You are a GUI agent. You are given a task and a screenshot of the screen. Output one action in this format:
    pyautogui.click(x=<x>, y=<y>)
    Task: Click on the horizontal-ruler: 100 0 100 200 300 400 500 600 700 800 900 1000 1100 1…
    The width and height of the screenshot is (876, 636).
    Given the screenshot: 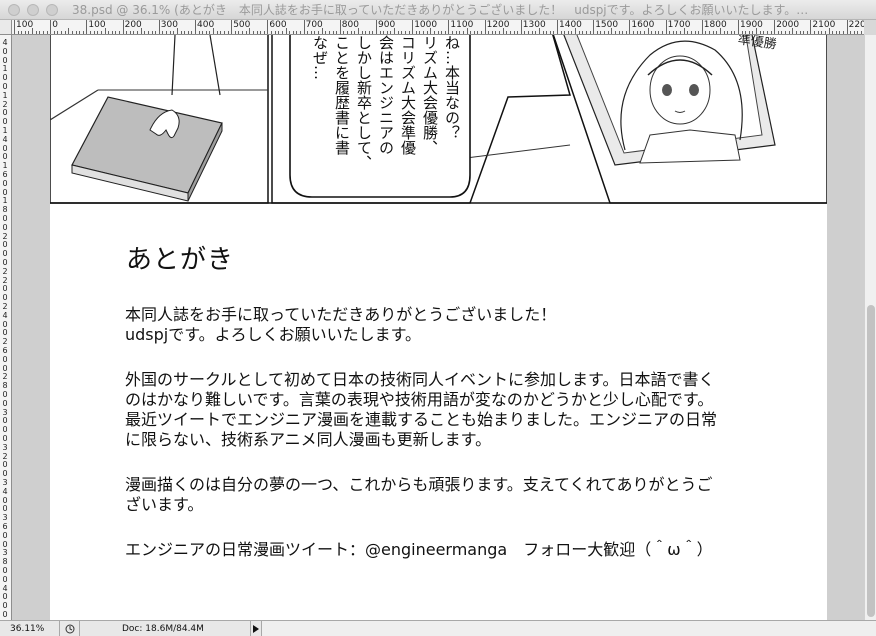 What is the action you would take?
    pyautogui.click(x=438, y=27)
    